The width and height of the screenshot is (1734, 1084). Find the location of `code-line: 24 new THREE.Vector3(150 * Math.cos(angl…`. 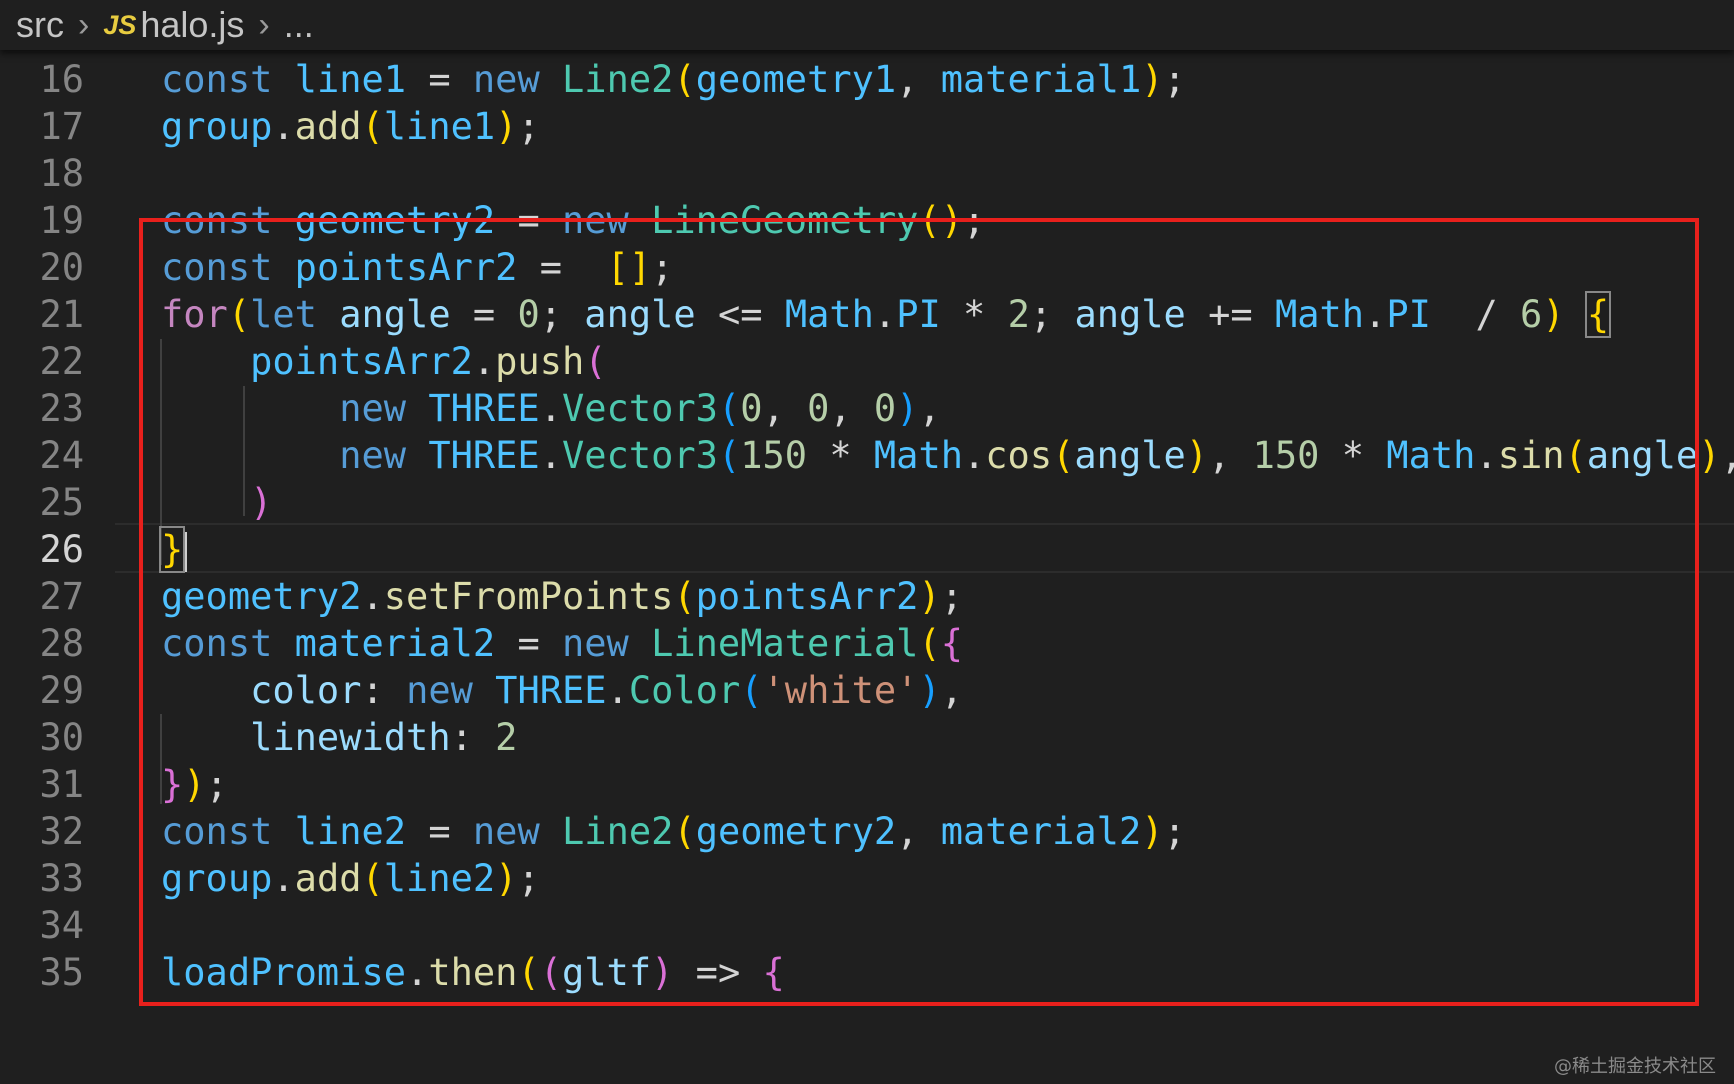

code-line: 24 new THREE.Vector3(150 * Math.cos(angl… is located at coordinates (867, 456).